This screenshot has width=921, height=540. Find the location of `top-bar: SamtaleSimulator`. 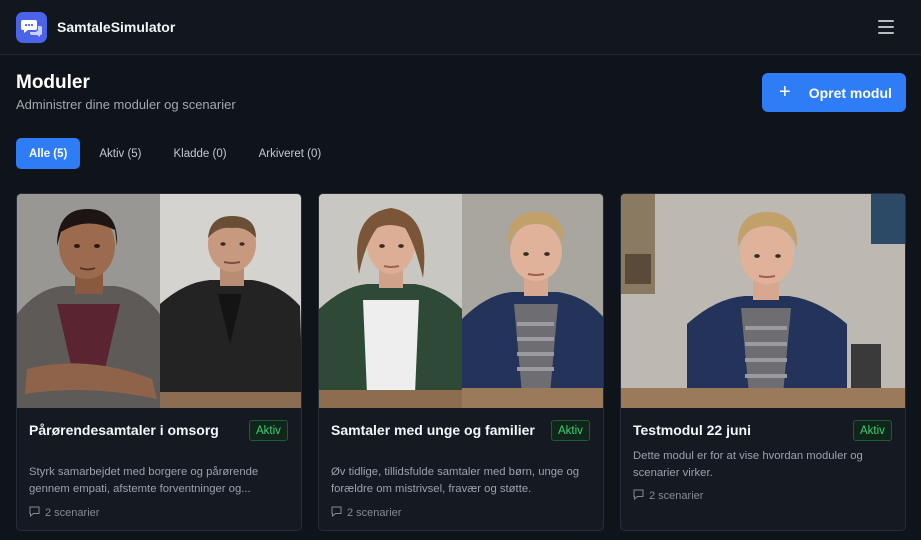

top-bar: SamtaleSimulator is located at coordinates (460, 27).